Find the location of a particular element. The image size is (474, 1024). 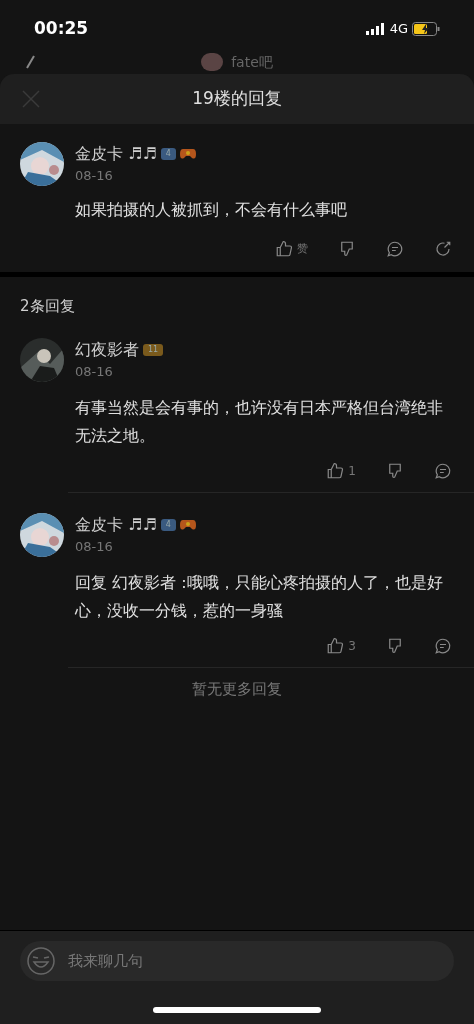

post-text: 如果拍摄的人被抓到，不会有什么事吧 is located at coordinates (211, 210).